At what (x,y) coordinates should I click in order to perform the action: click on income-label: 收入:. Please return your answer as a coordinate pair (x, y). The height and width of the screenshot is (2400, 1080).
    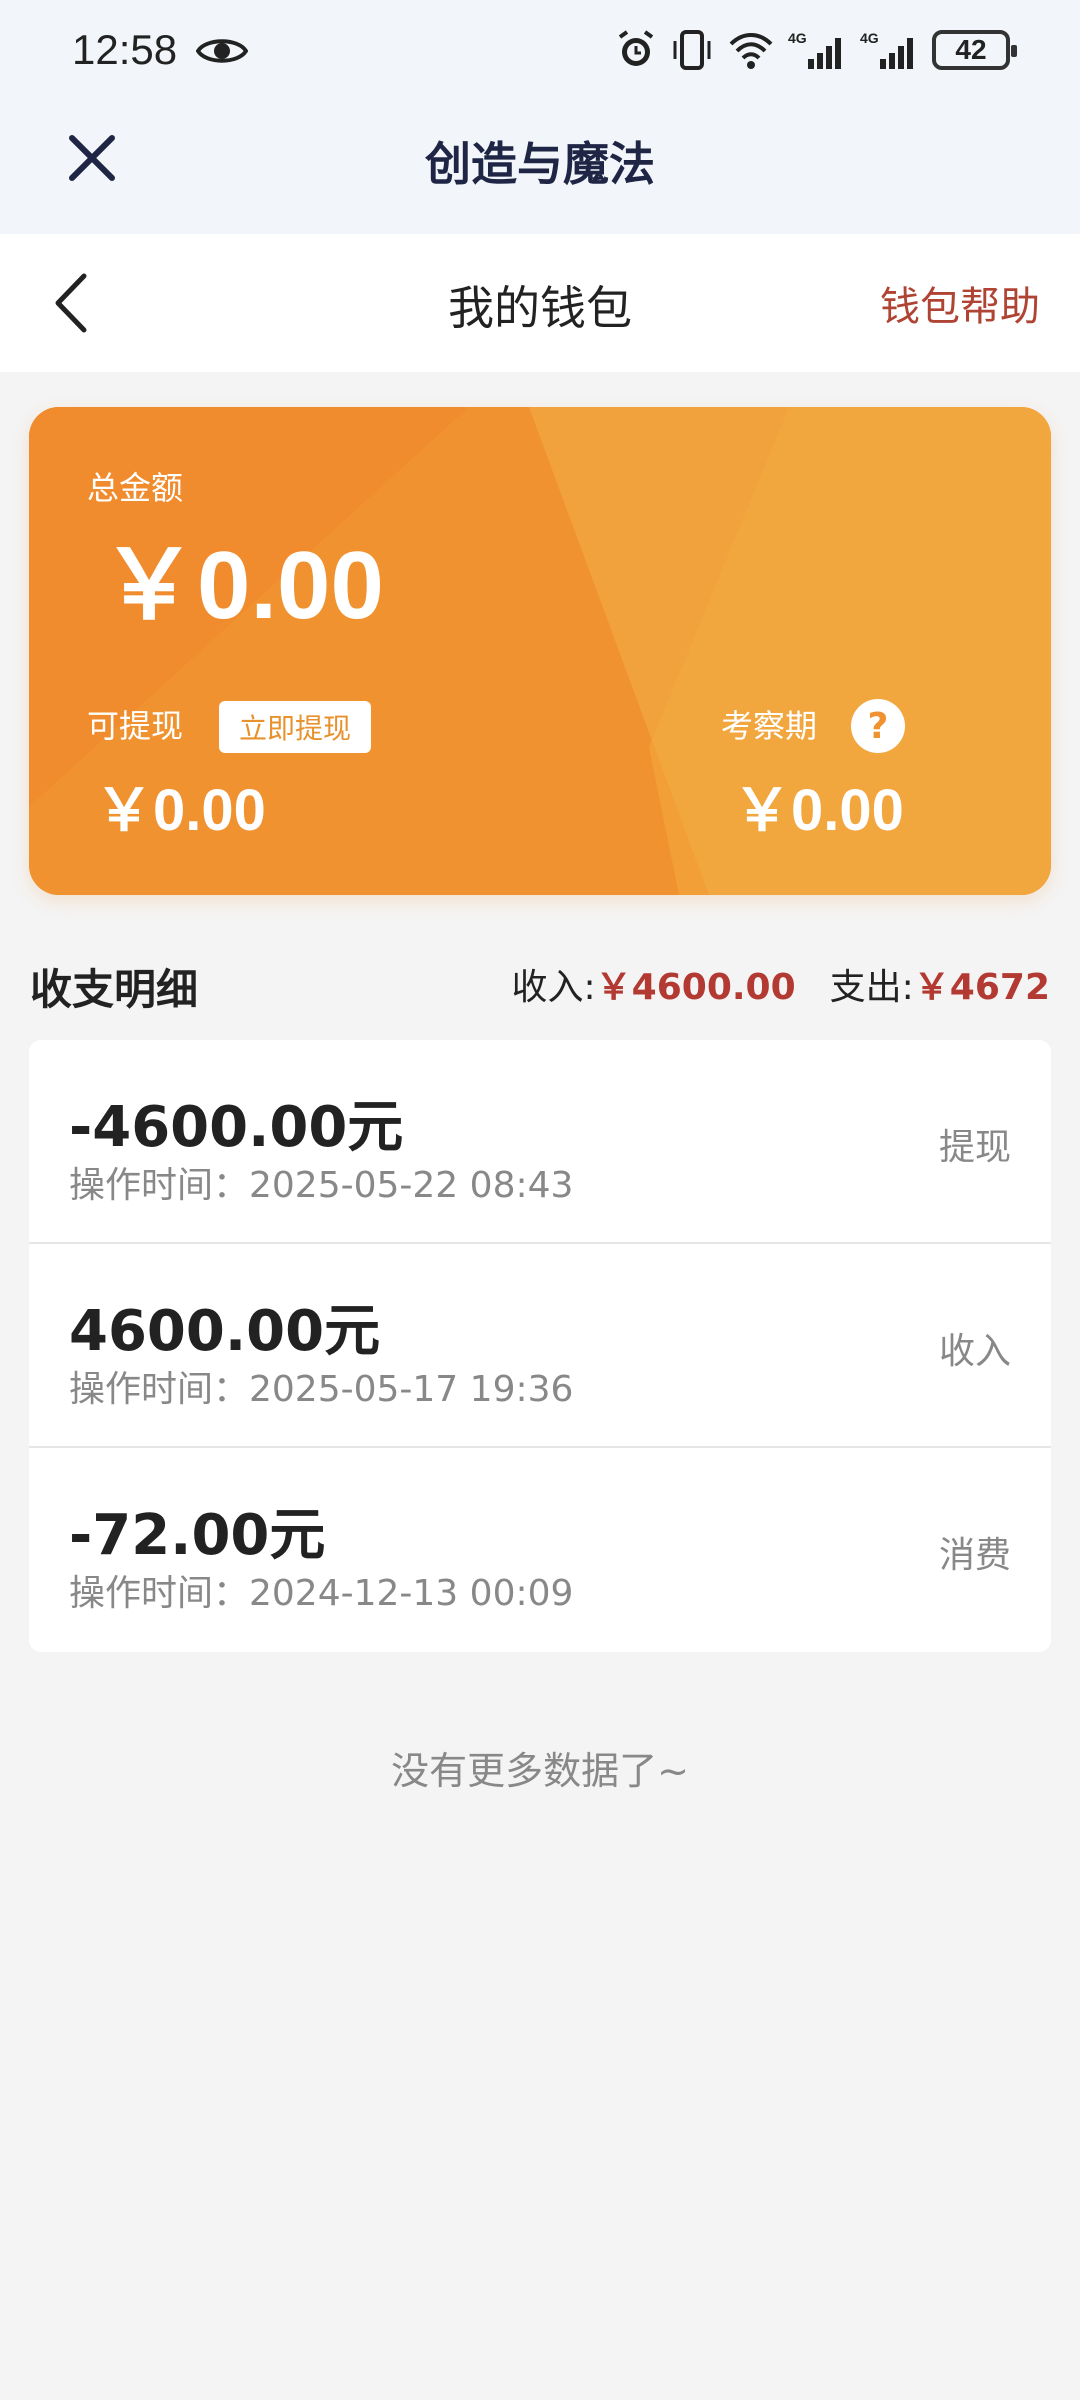
    Looking at the image, I should click on (553, 987).